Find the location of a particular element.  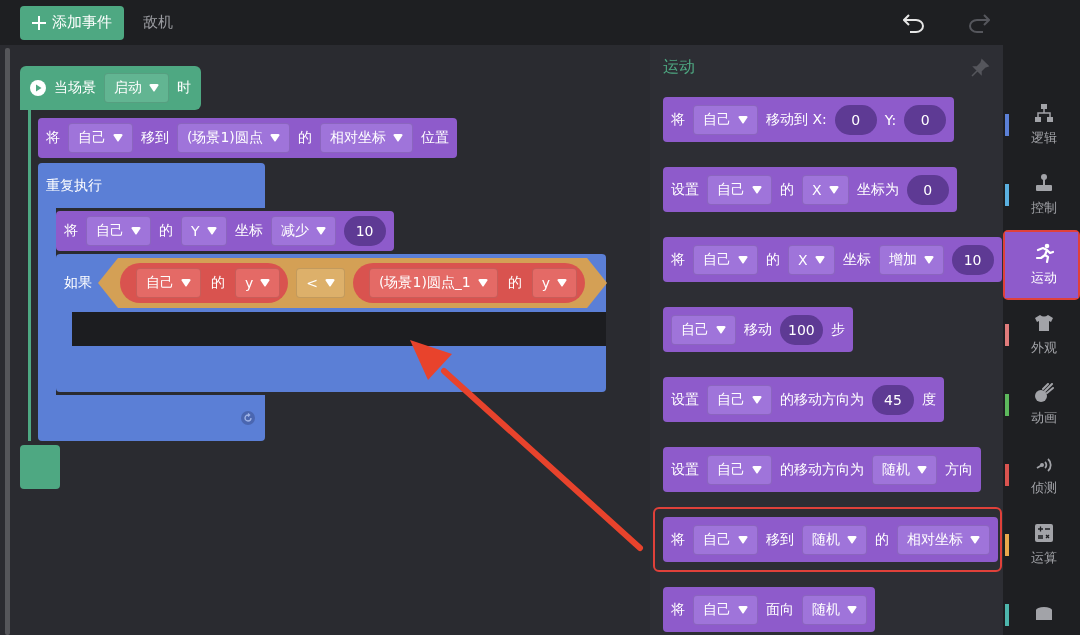

statement-block: 将 自己 的 X 坐标 增加 10 is located at coordinates (832, 259).